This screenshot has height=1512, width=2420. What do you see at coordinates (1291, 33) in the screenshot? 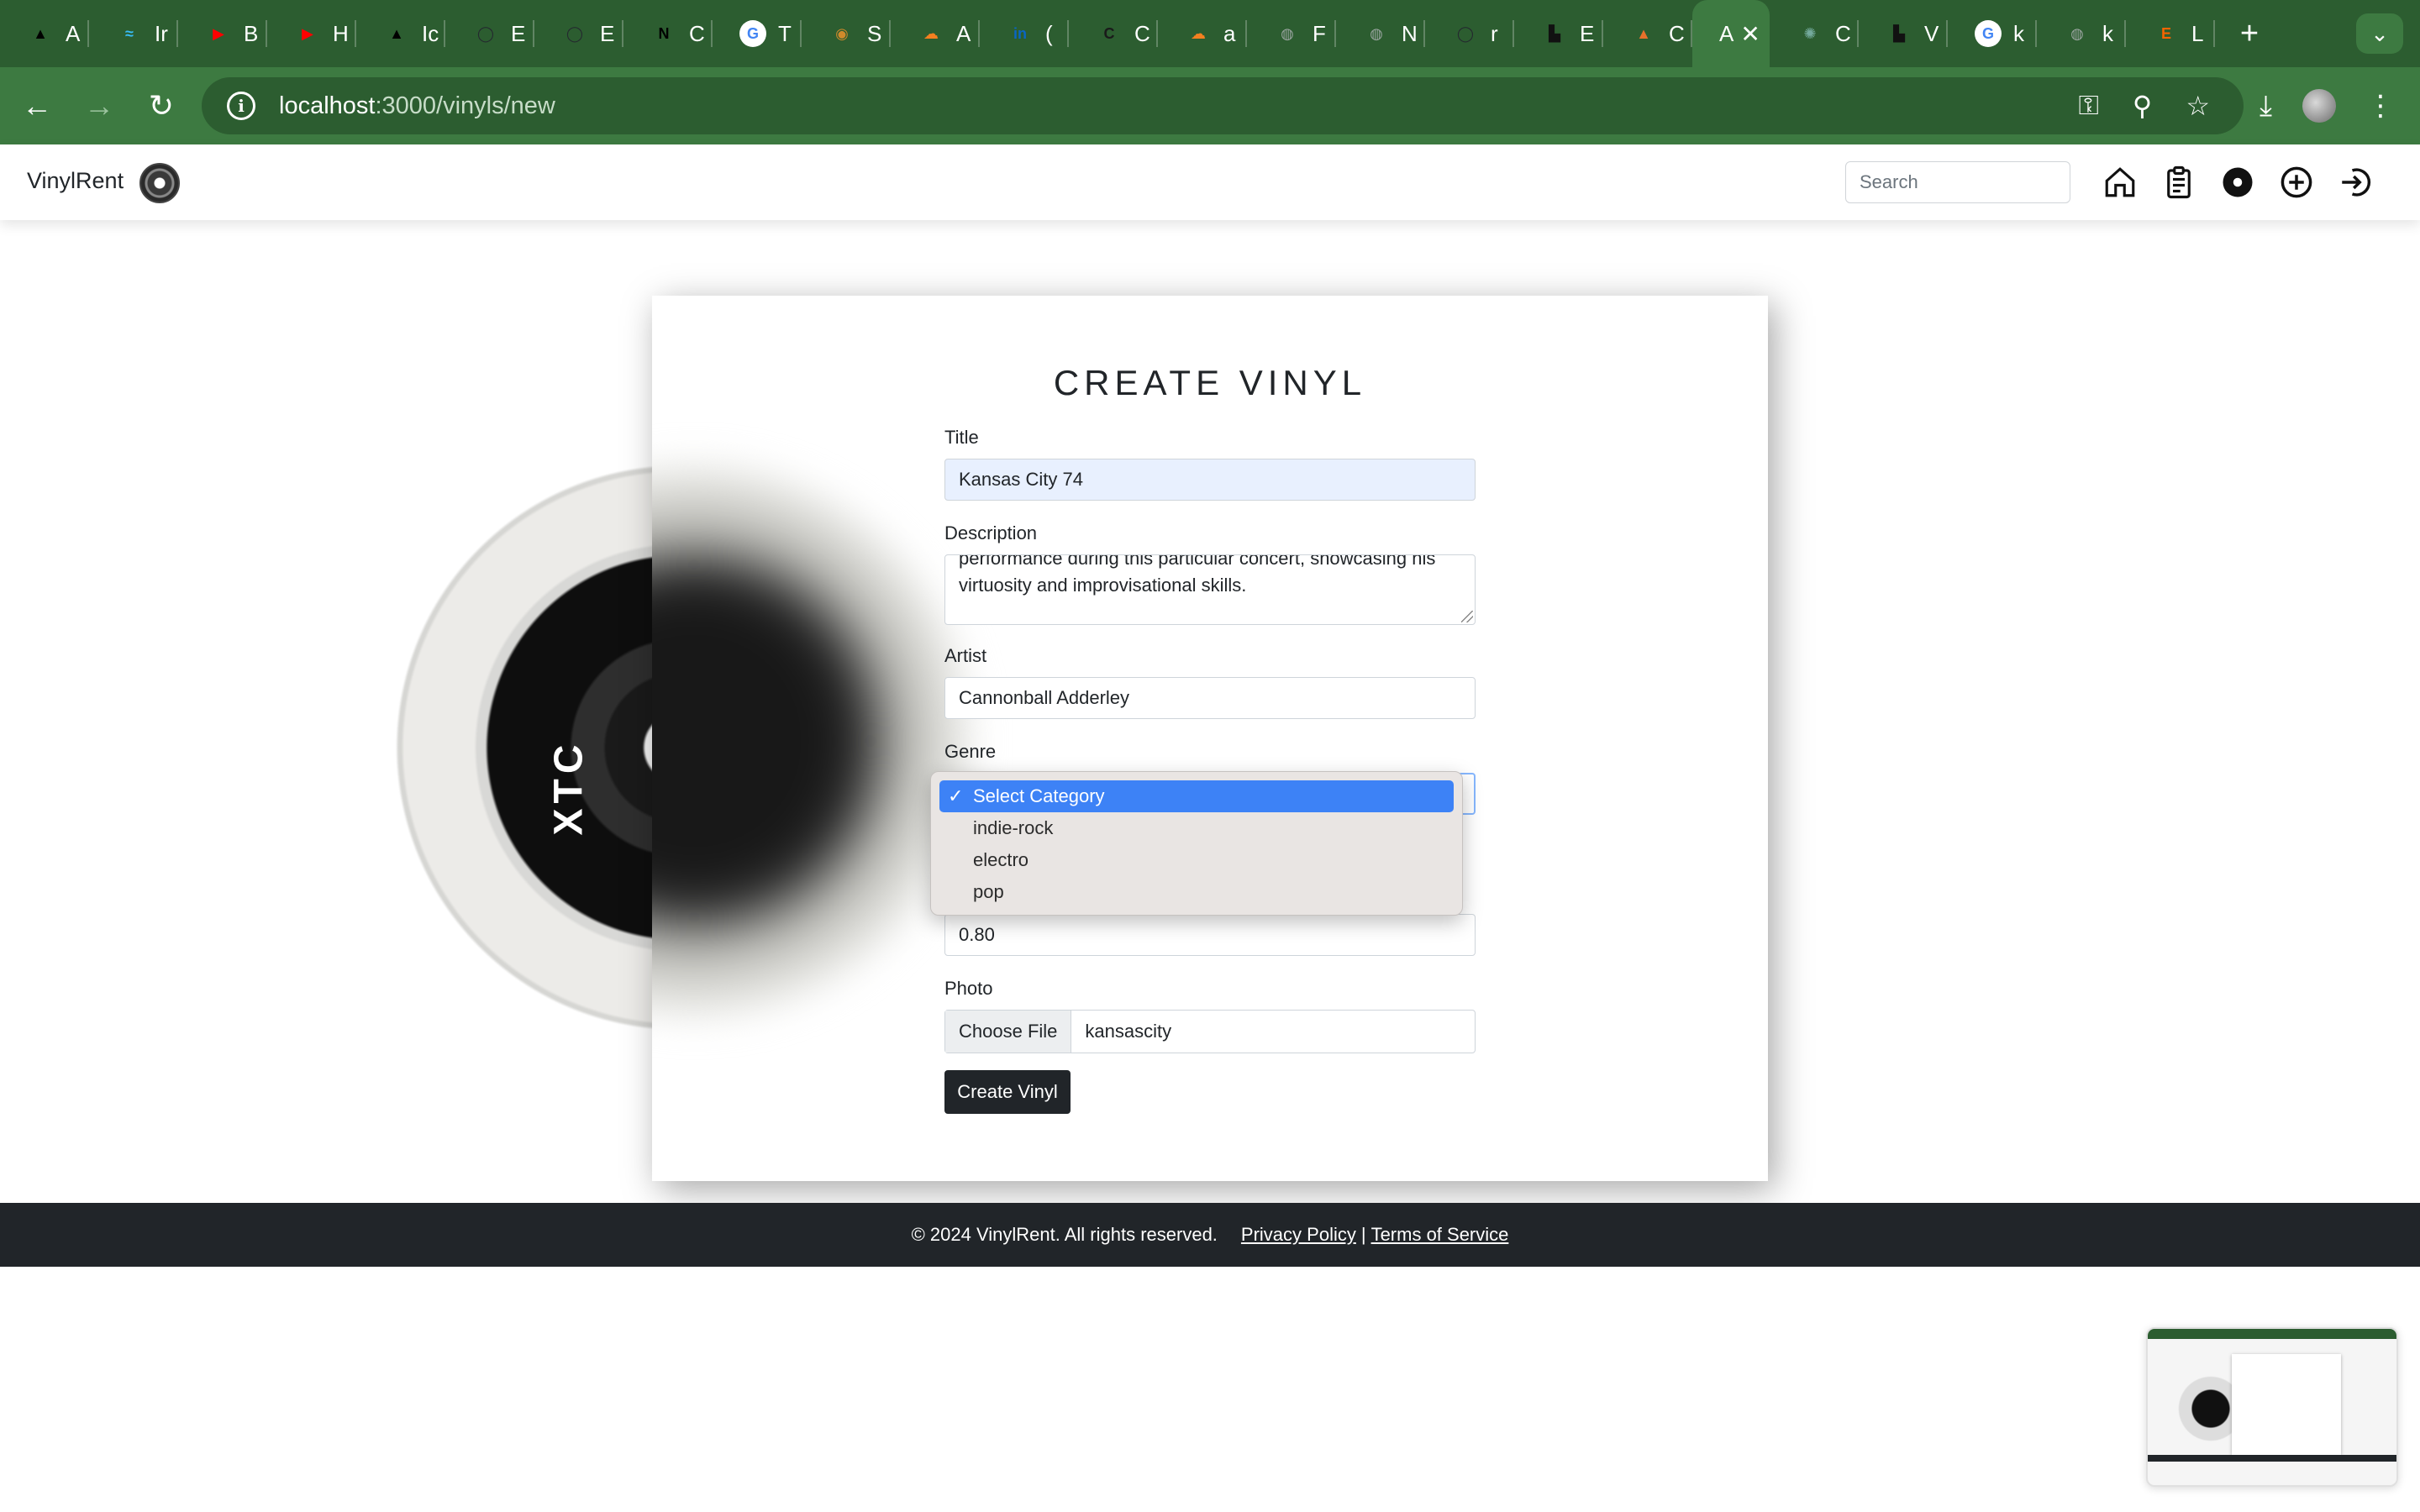
I see `browser-tab: ◍ F` at bounding box center [1291, 33].